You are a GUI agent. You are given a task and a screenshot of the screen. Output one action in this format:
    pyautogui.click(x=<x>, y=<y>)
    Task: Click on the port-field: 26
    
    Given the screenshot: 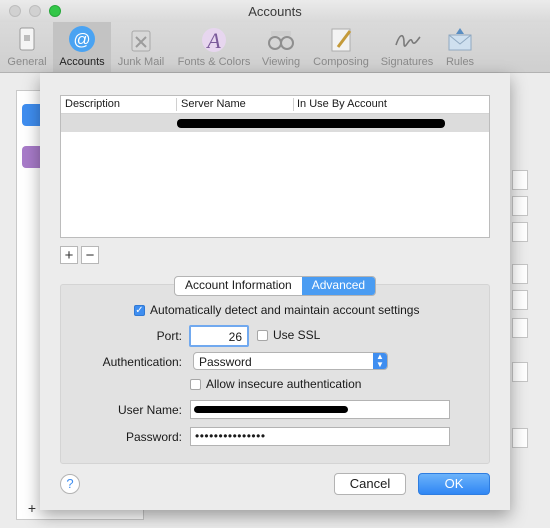 What is the action you would take?
    pyautogui.click(x=219, y=336)
    